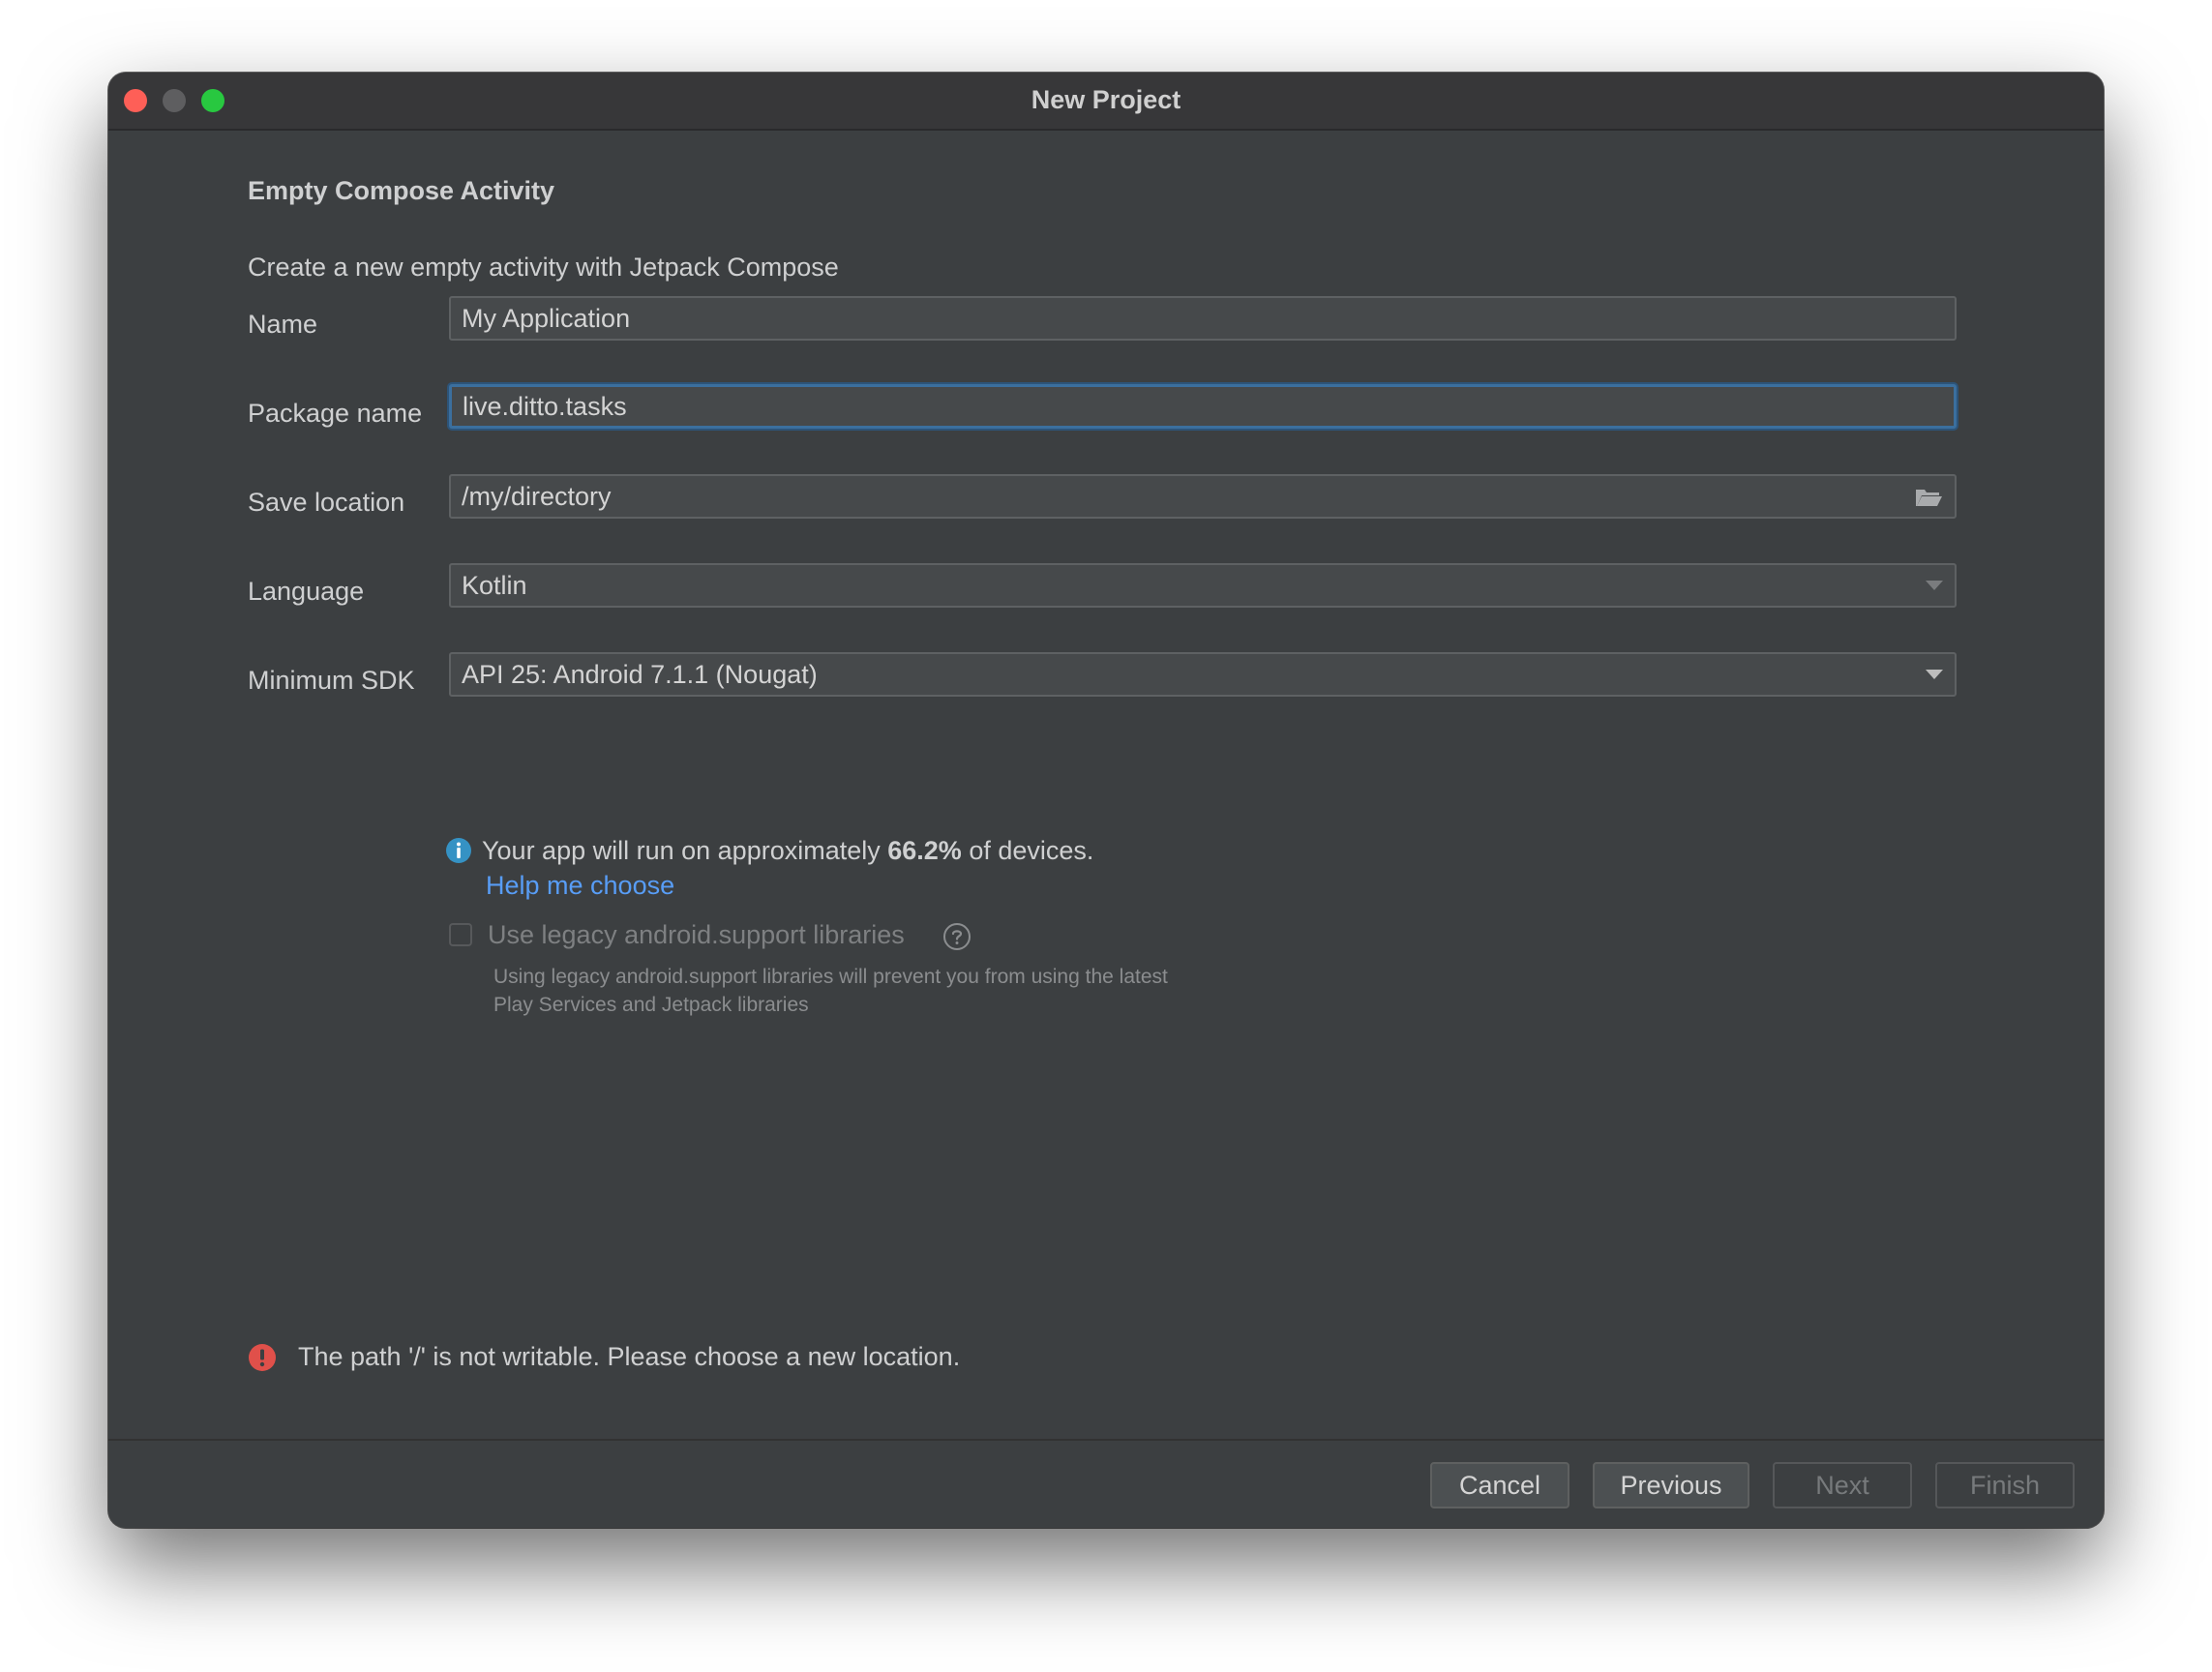 The height and width of the screenshot is (1672, 2212). I want to click on name-value: My Application, so click(546, 318).